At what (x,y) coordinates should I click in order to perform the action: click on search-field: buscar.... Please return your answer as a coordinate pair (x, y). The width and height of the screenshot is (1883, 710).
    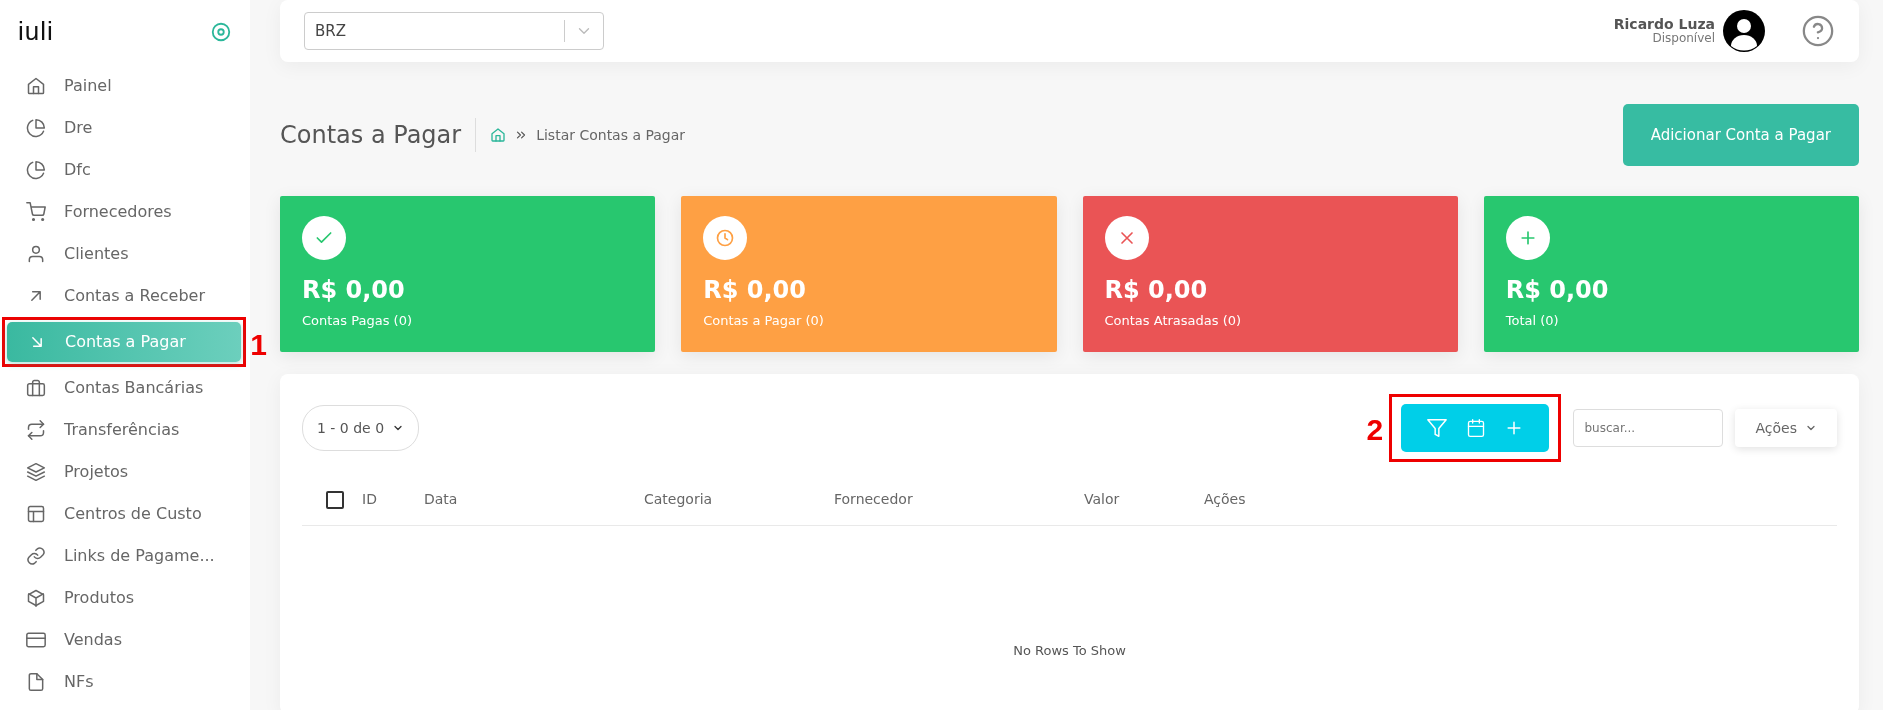
    Looking at the image, I should click on (1648, 428).